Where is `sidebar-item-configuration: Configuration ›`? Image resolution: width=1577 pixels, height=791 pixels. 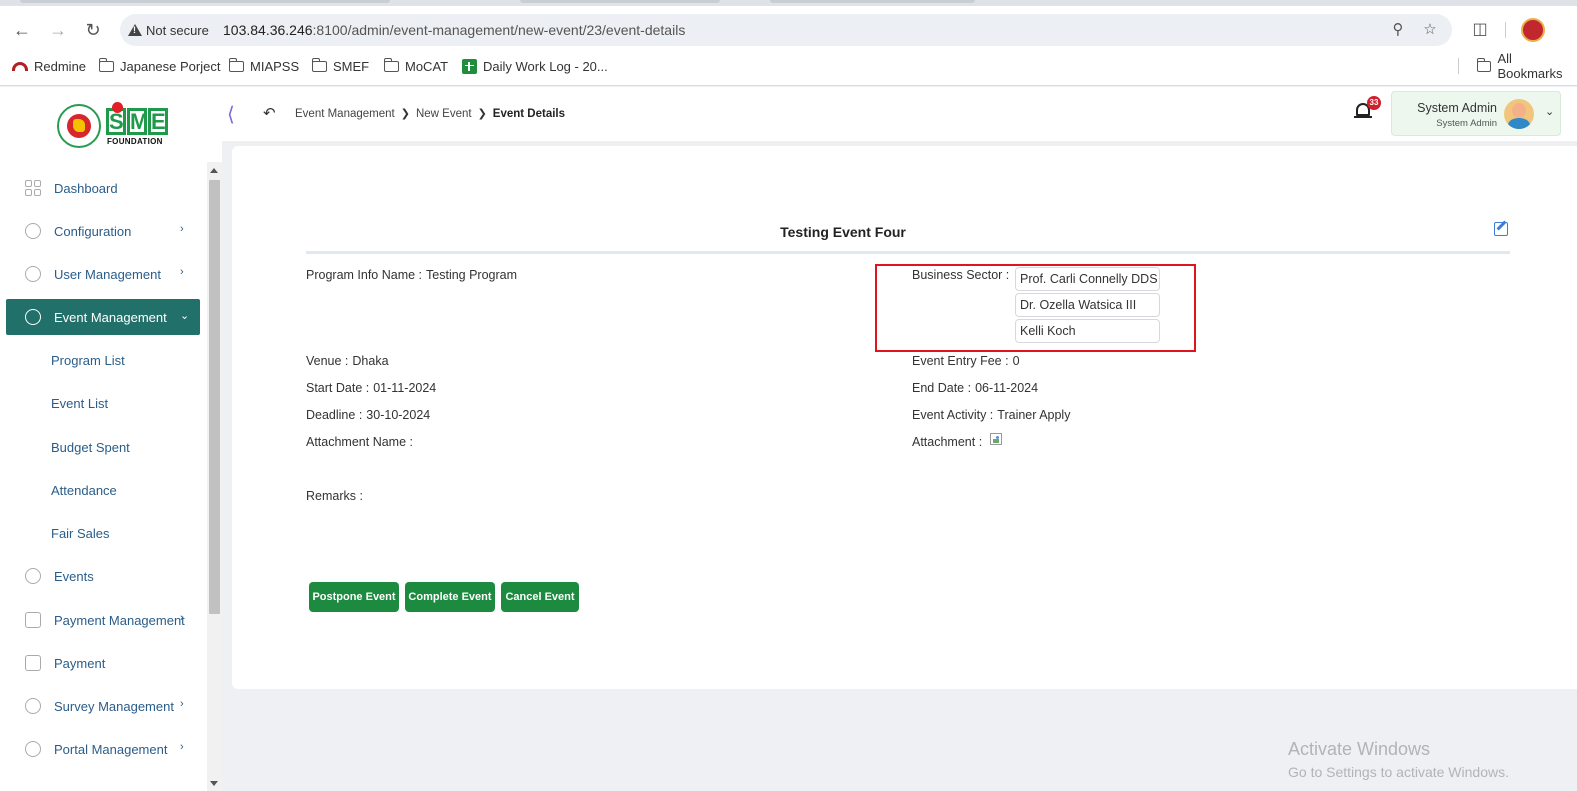
sidebar-item-configuration: Configuration › is located at coordinates (103, 231).